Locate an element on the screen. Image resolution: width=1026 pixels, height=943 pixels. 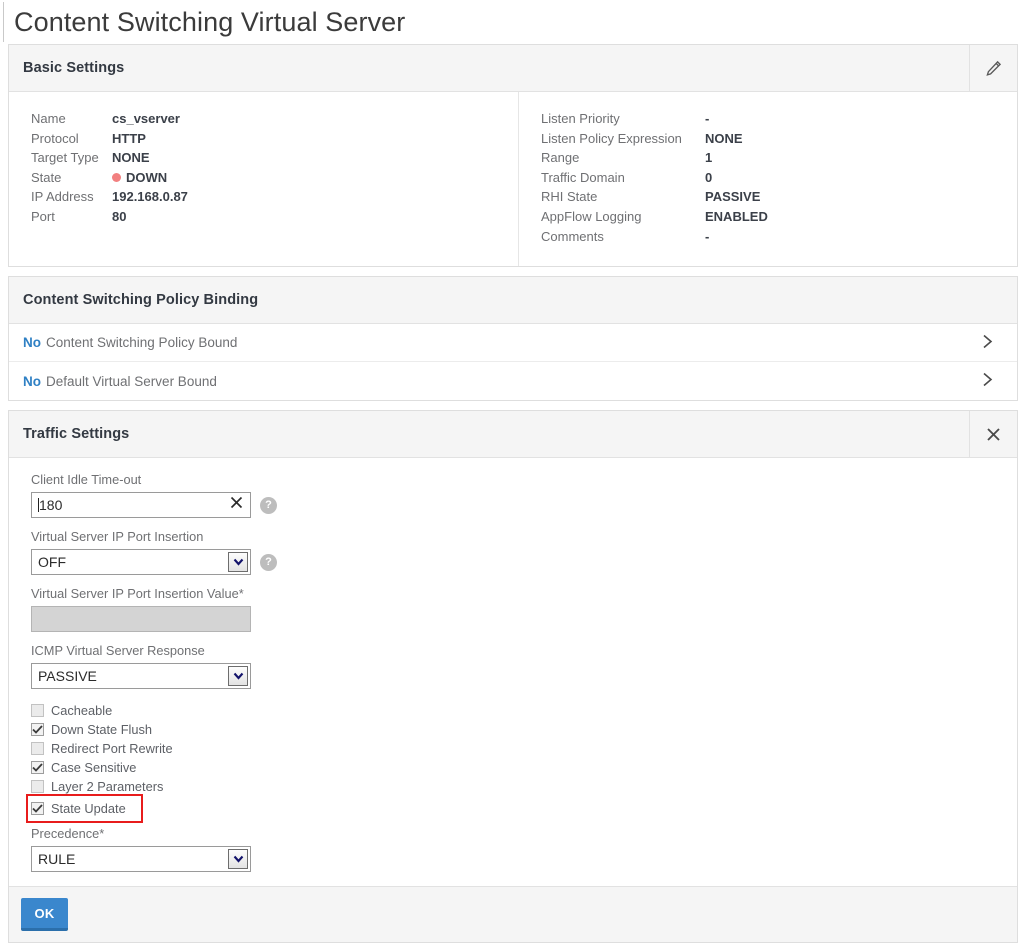
detail-row: AppFlow Logging ENABLED is located at coordinates (779, 217).